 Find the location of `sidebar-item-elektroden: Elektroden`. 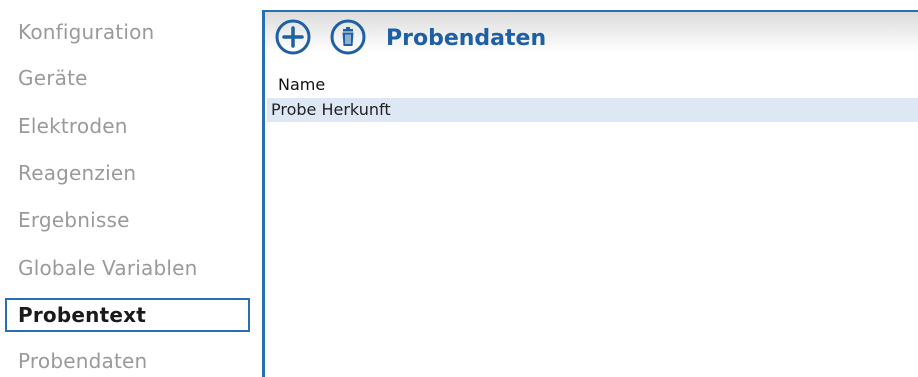

sidebar-item-elektroden: Elektroden is located at coordinates (73, 126).